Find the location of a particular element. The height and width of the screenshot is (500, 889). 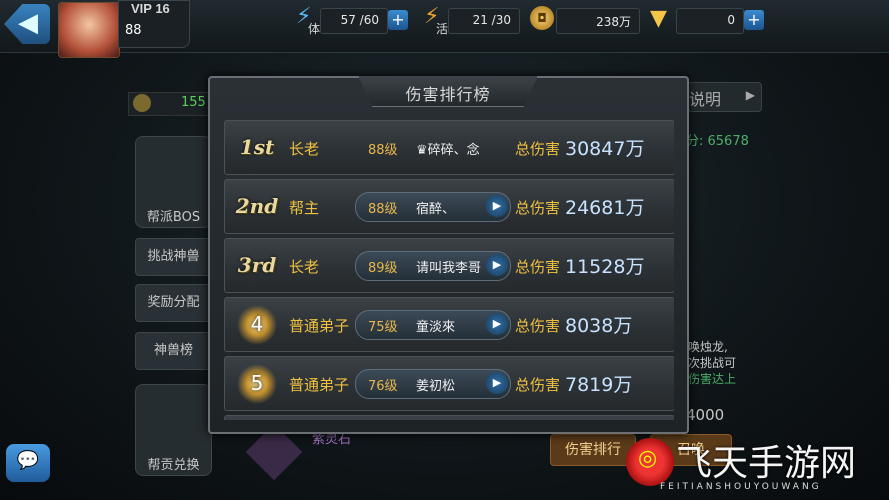

player-avatar is located at coordinates (89, 30).